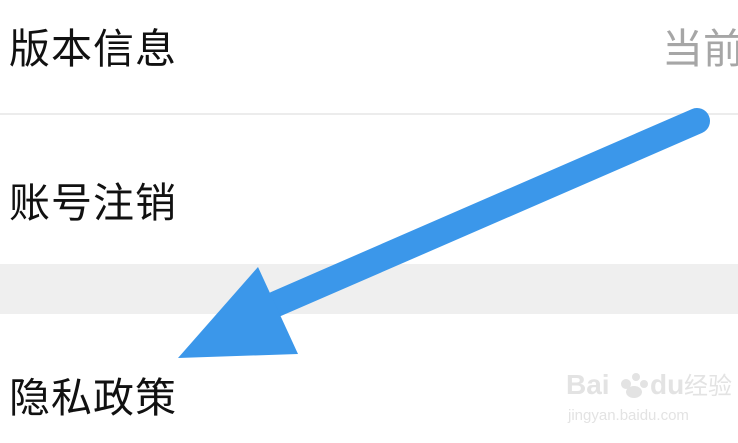 This screenshot has height=443, width=738. Describe the element at coordinates (93, 203) in the screenshot. I see `account-cancel-label: 账号注销` at that location.